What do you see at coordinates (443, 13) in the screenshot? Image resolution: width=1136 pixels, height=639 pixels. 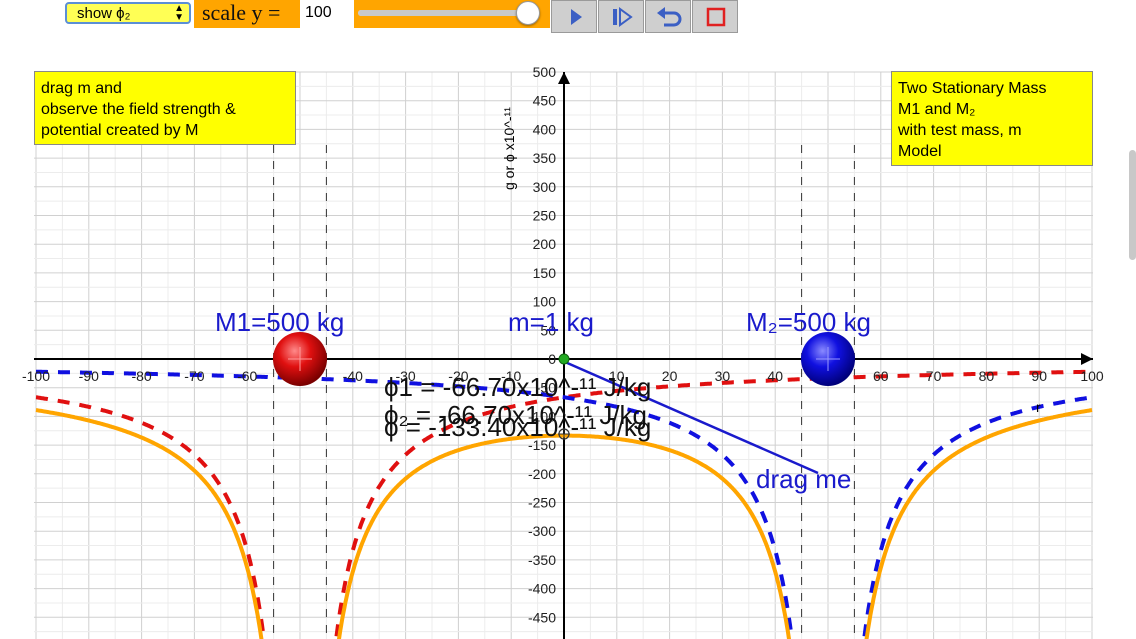 I see `scale-slider-fill` at bounding box center [443, 13].